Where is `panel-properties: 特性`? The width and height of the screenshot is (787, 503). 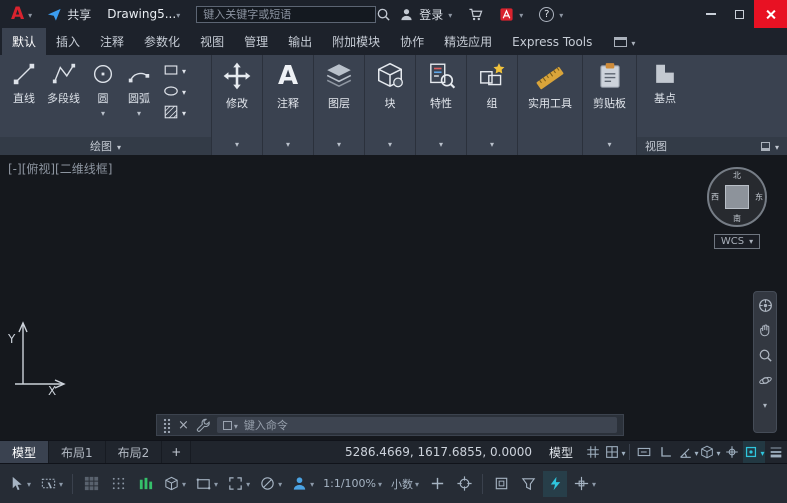
panel-properties: 特性 is located at coordinates (441, 105).